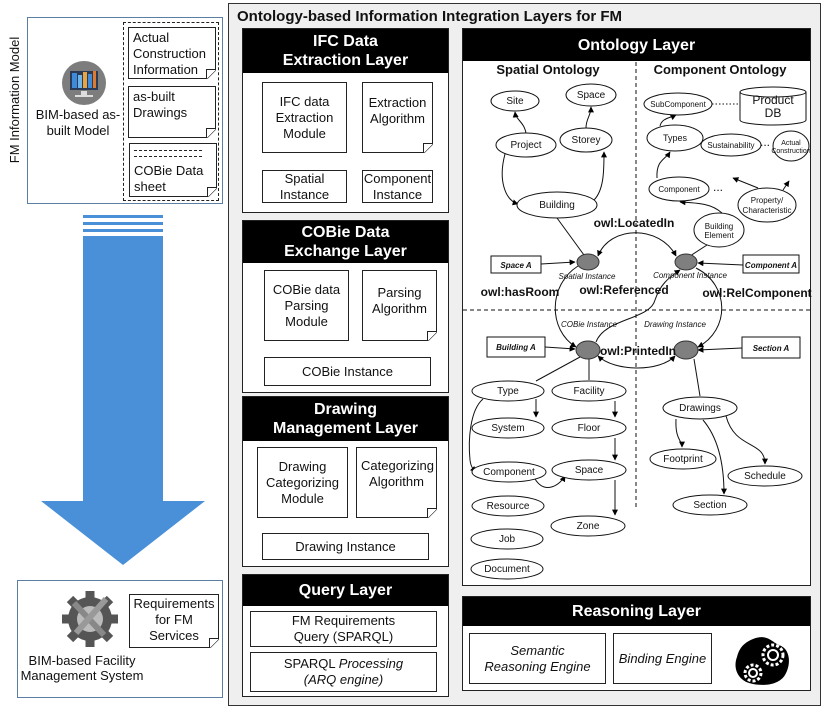 Image resolution: width=821 pixels, height=706 pixels. Describe the element at coordinates (587, 276) in the screenshot. I see `label-spatial-instance: Spatial Instance` at that location.